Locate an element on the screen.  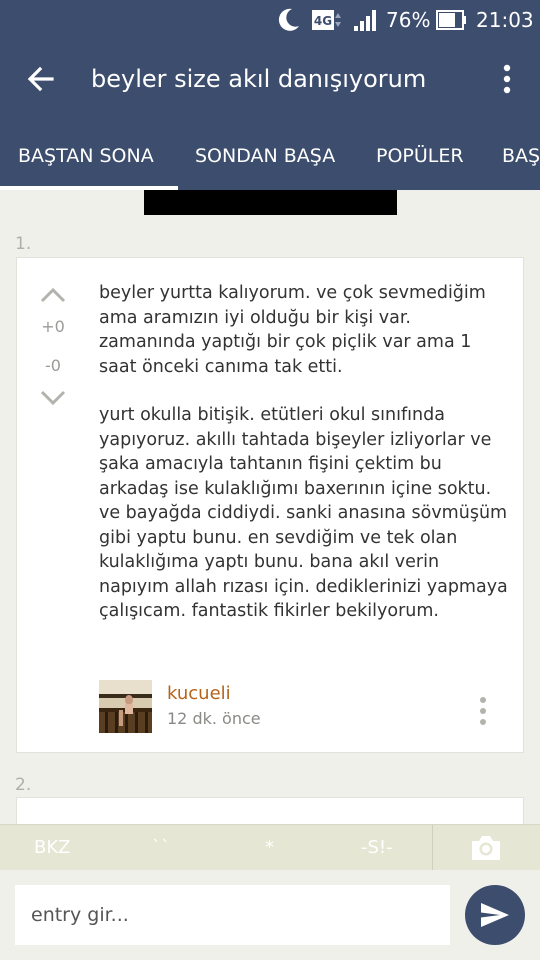
sort-tabs: BAŞTAN SONA SONDAN BAŞA POPÜLER BAŞ is located at coordinates (270, 154).